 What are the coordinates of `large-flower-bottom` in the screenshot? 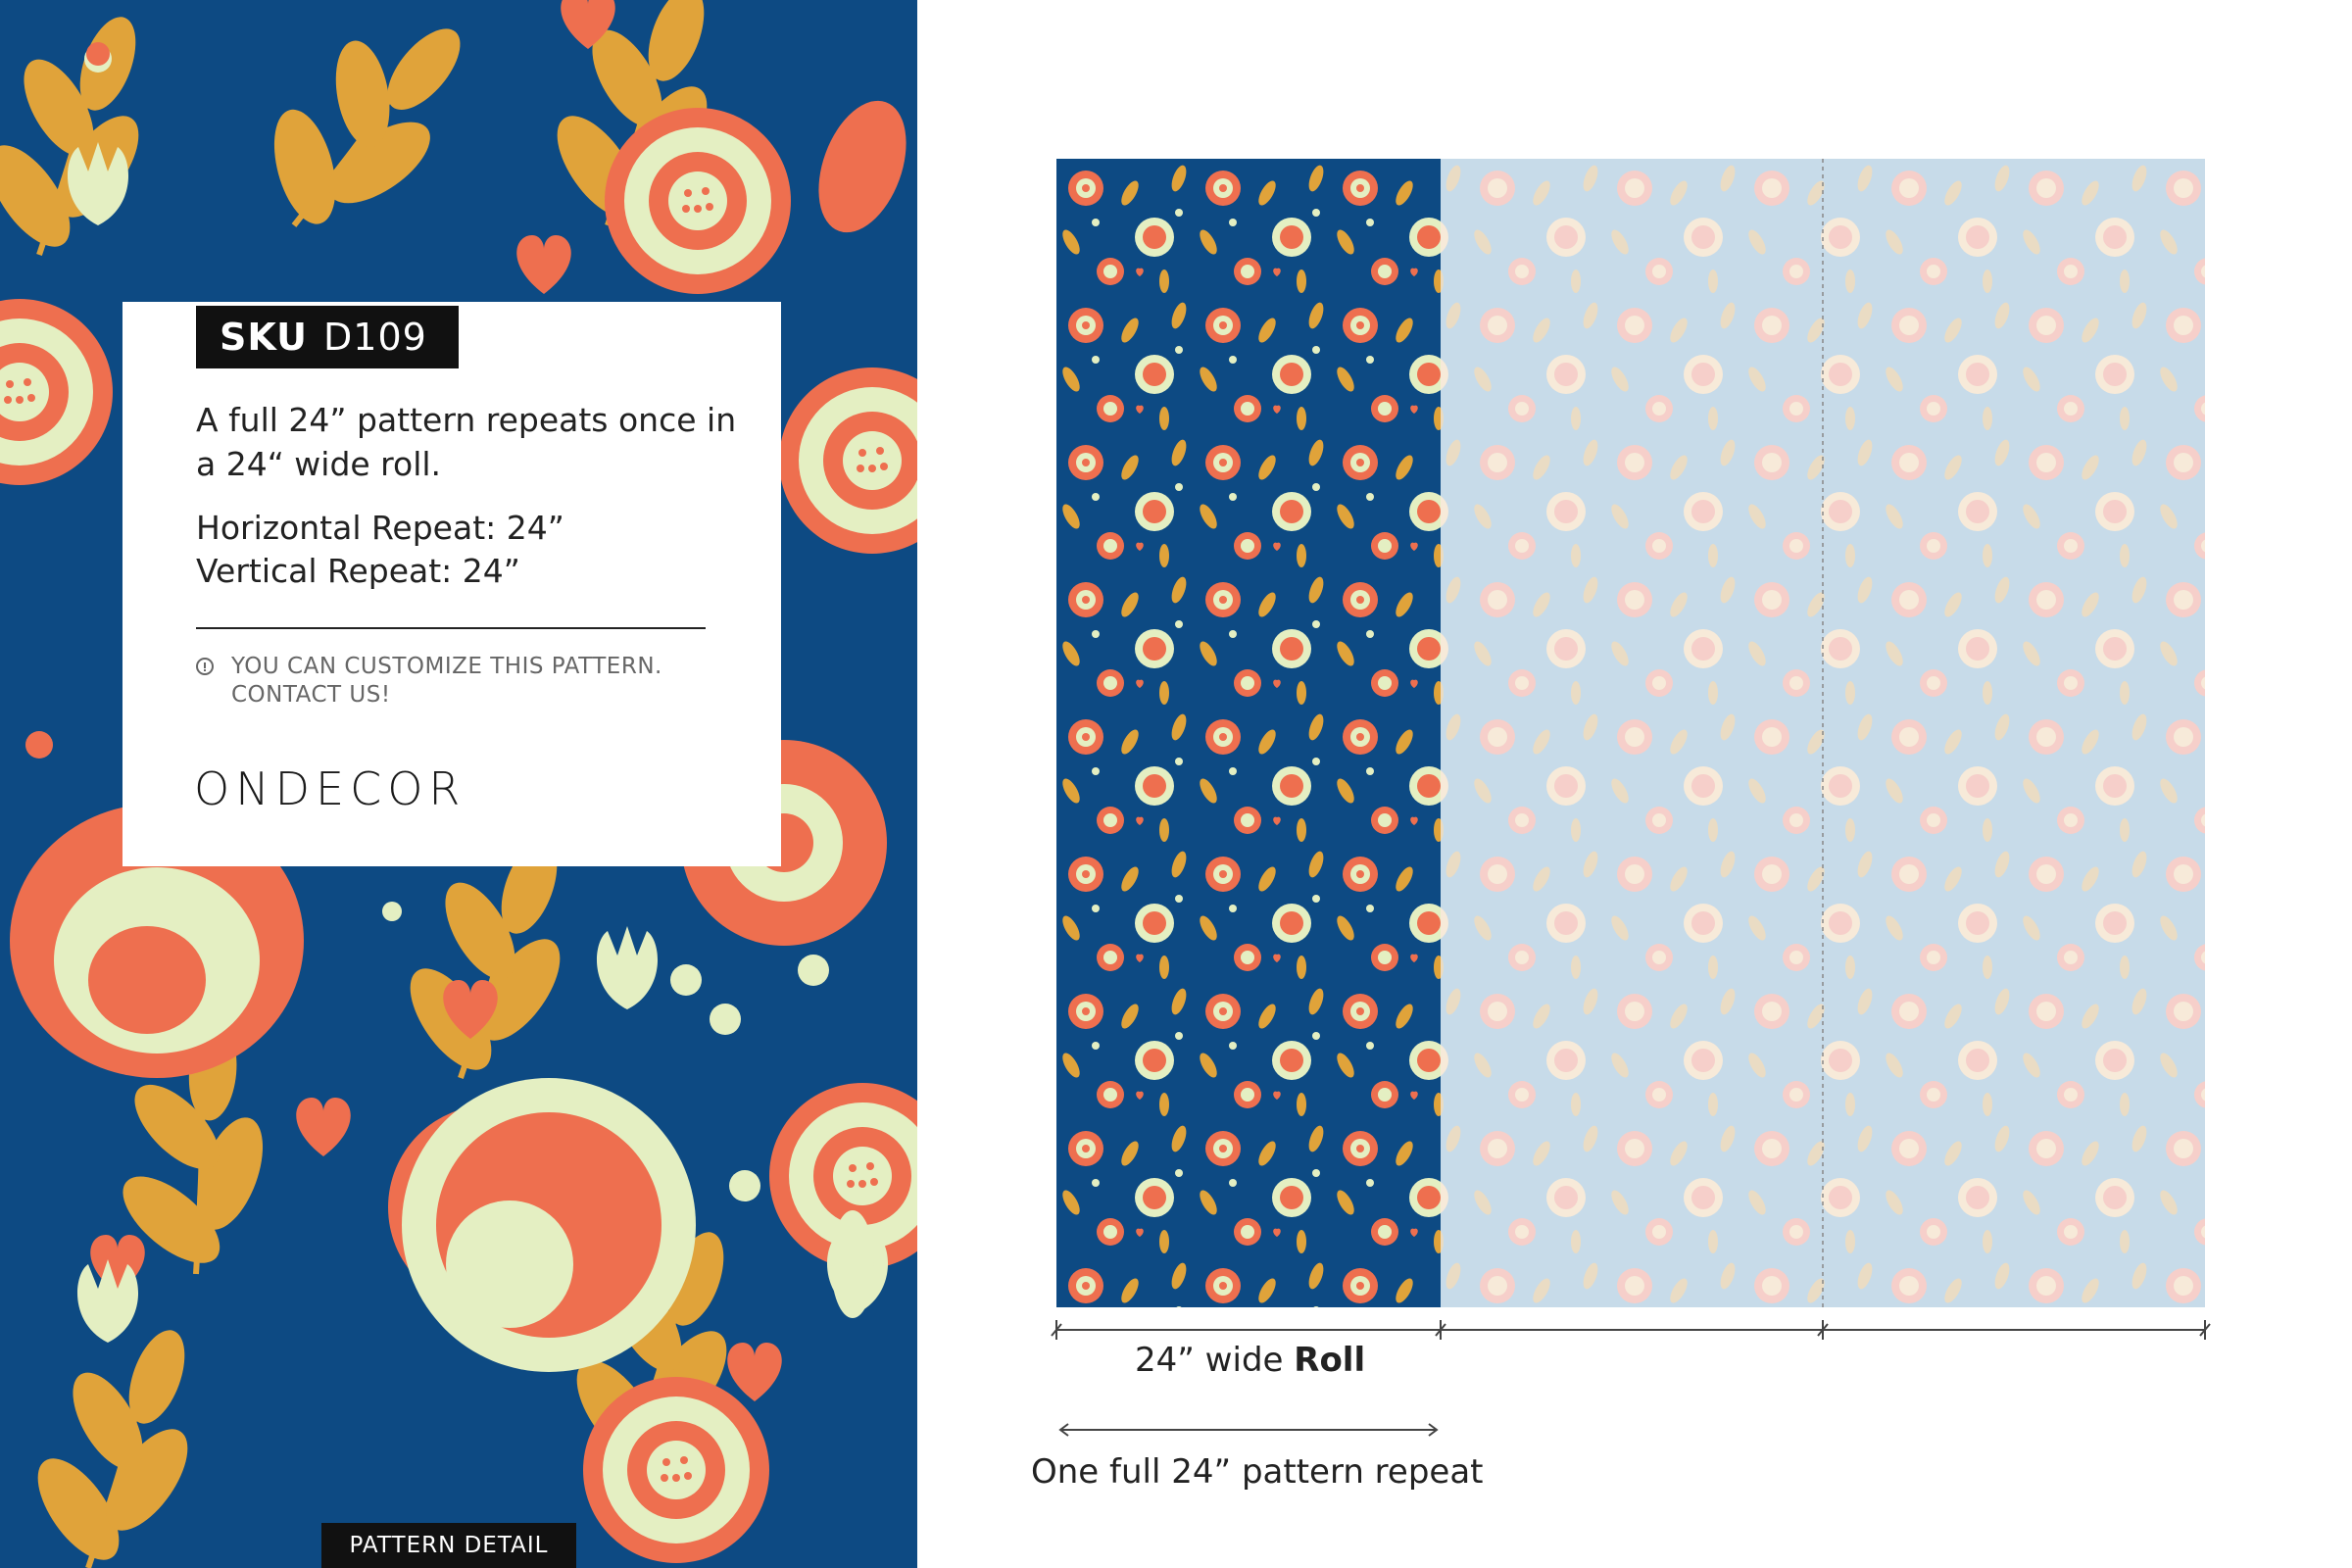 It's located at (549, 1225).